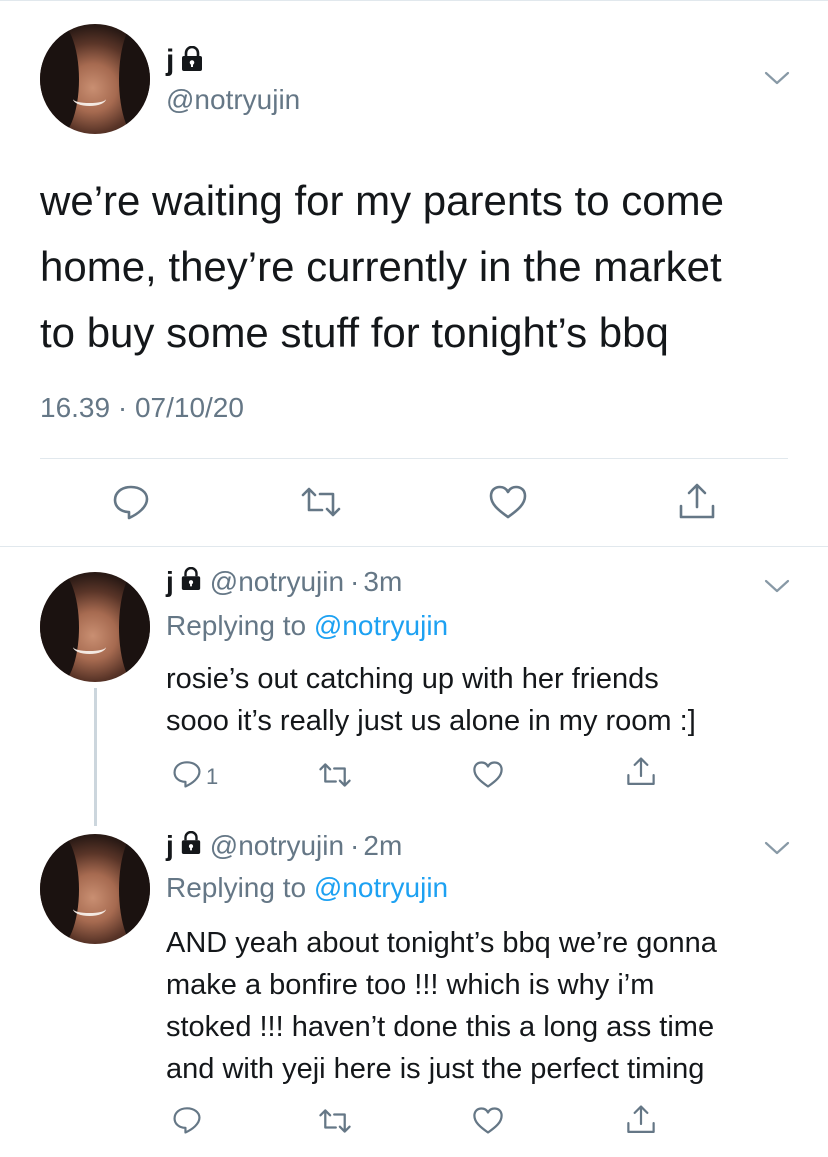 This screenshot has height=1157, width=828. I want to click on reply-button: 1, so click(195, 776).